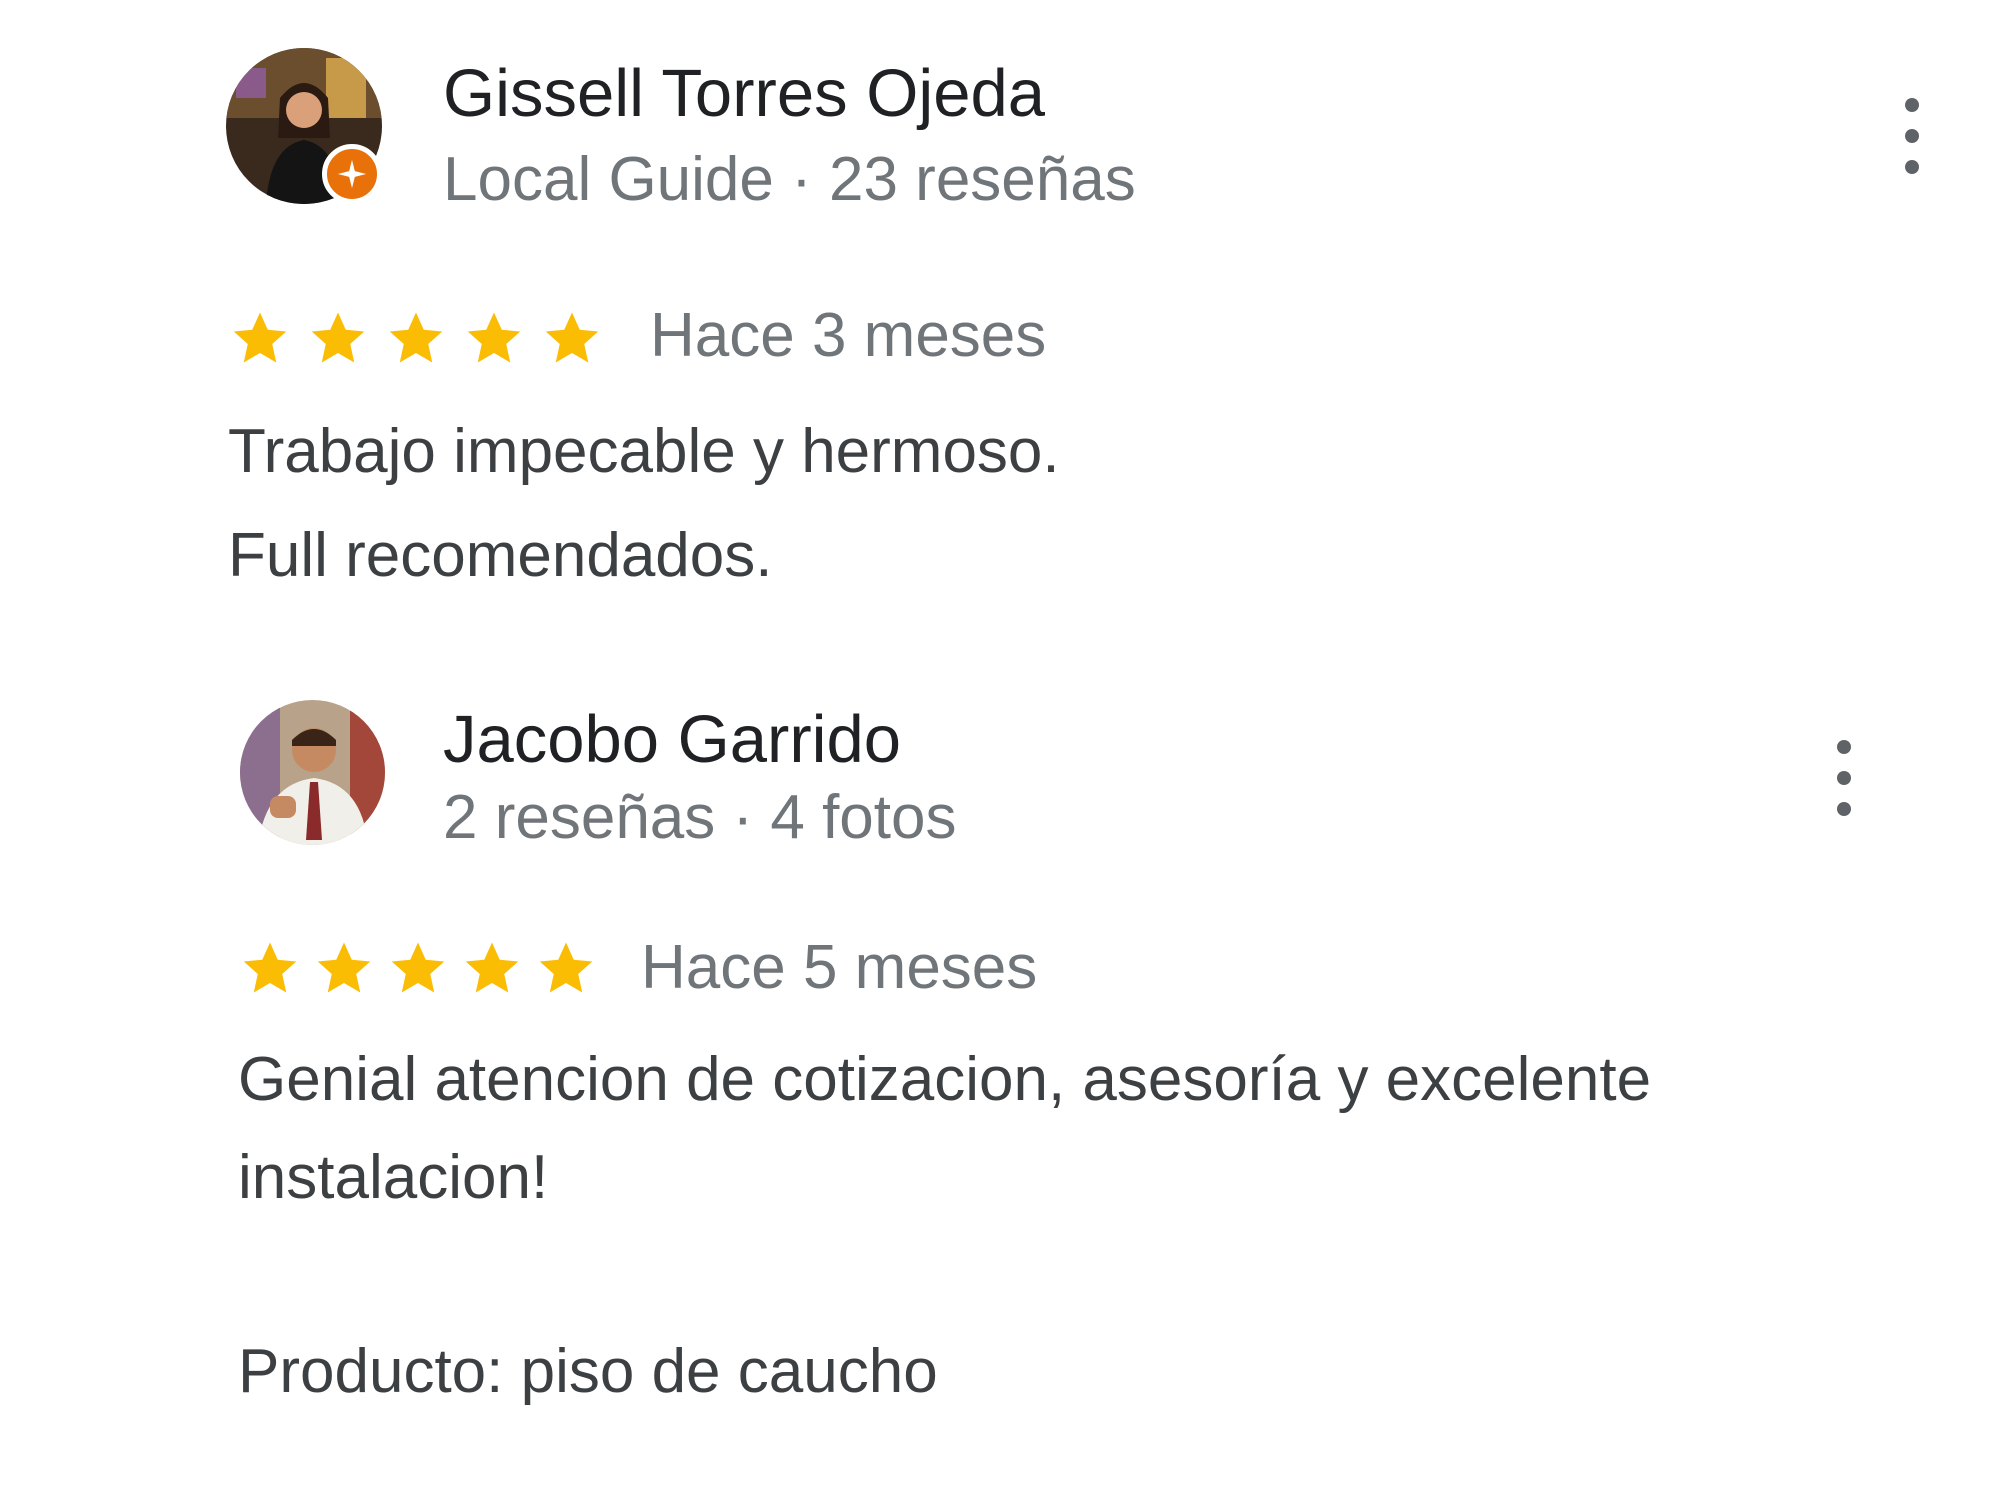  Describe the element at coordinates (644, 451) in the screenshot. I see `review-text-line: Trabajo impecable y hermoso.` at that location.